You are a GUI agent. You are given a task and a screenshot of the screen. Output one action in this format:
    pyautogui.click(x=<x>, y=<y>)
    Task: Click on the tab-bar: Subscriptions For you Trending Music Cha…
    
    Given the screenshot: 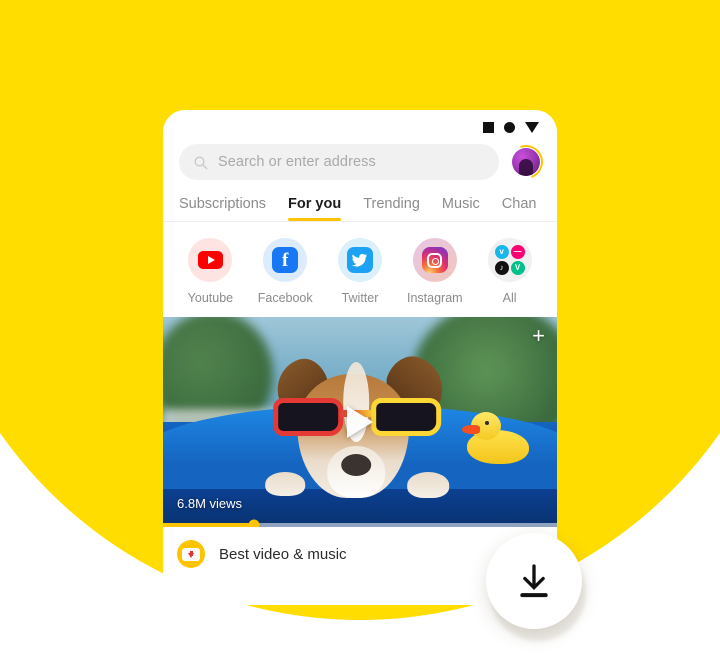 What is the action you would take?
    pyautogui.click(x=360, y=201)
    